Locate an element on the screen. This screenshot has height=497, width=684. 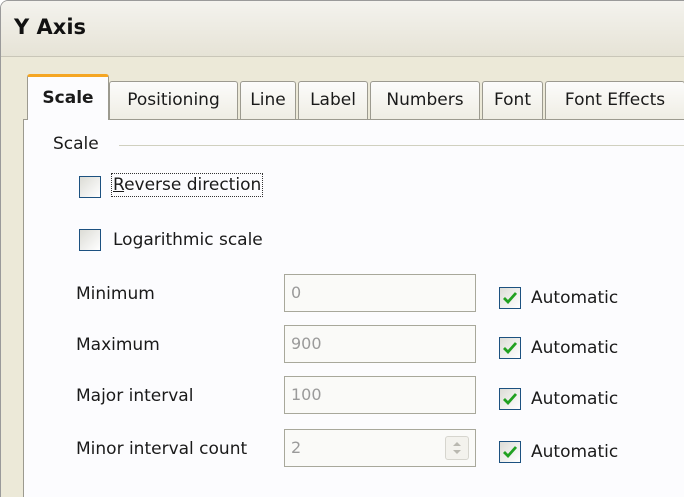
major-interval-automatic-label: Automatic is located at coordinates (574, 399).